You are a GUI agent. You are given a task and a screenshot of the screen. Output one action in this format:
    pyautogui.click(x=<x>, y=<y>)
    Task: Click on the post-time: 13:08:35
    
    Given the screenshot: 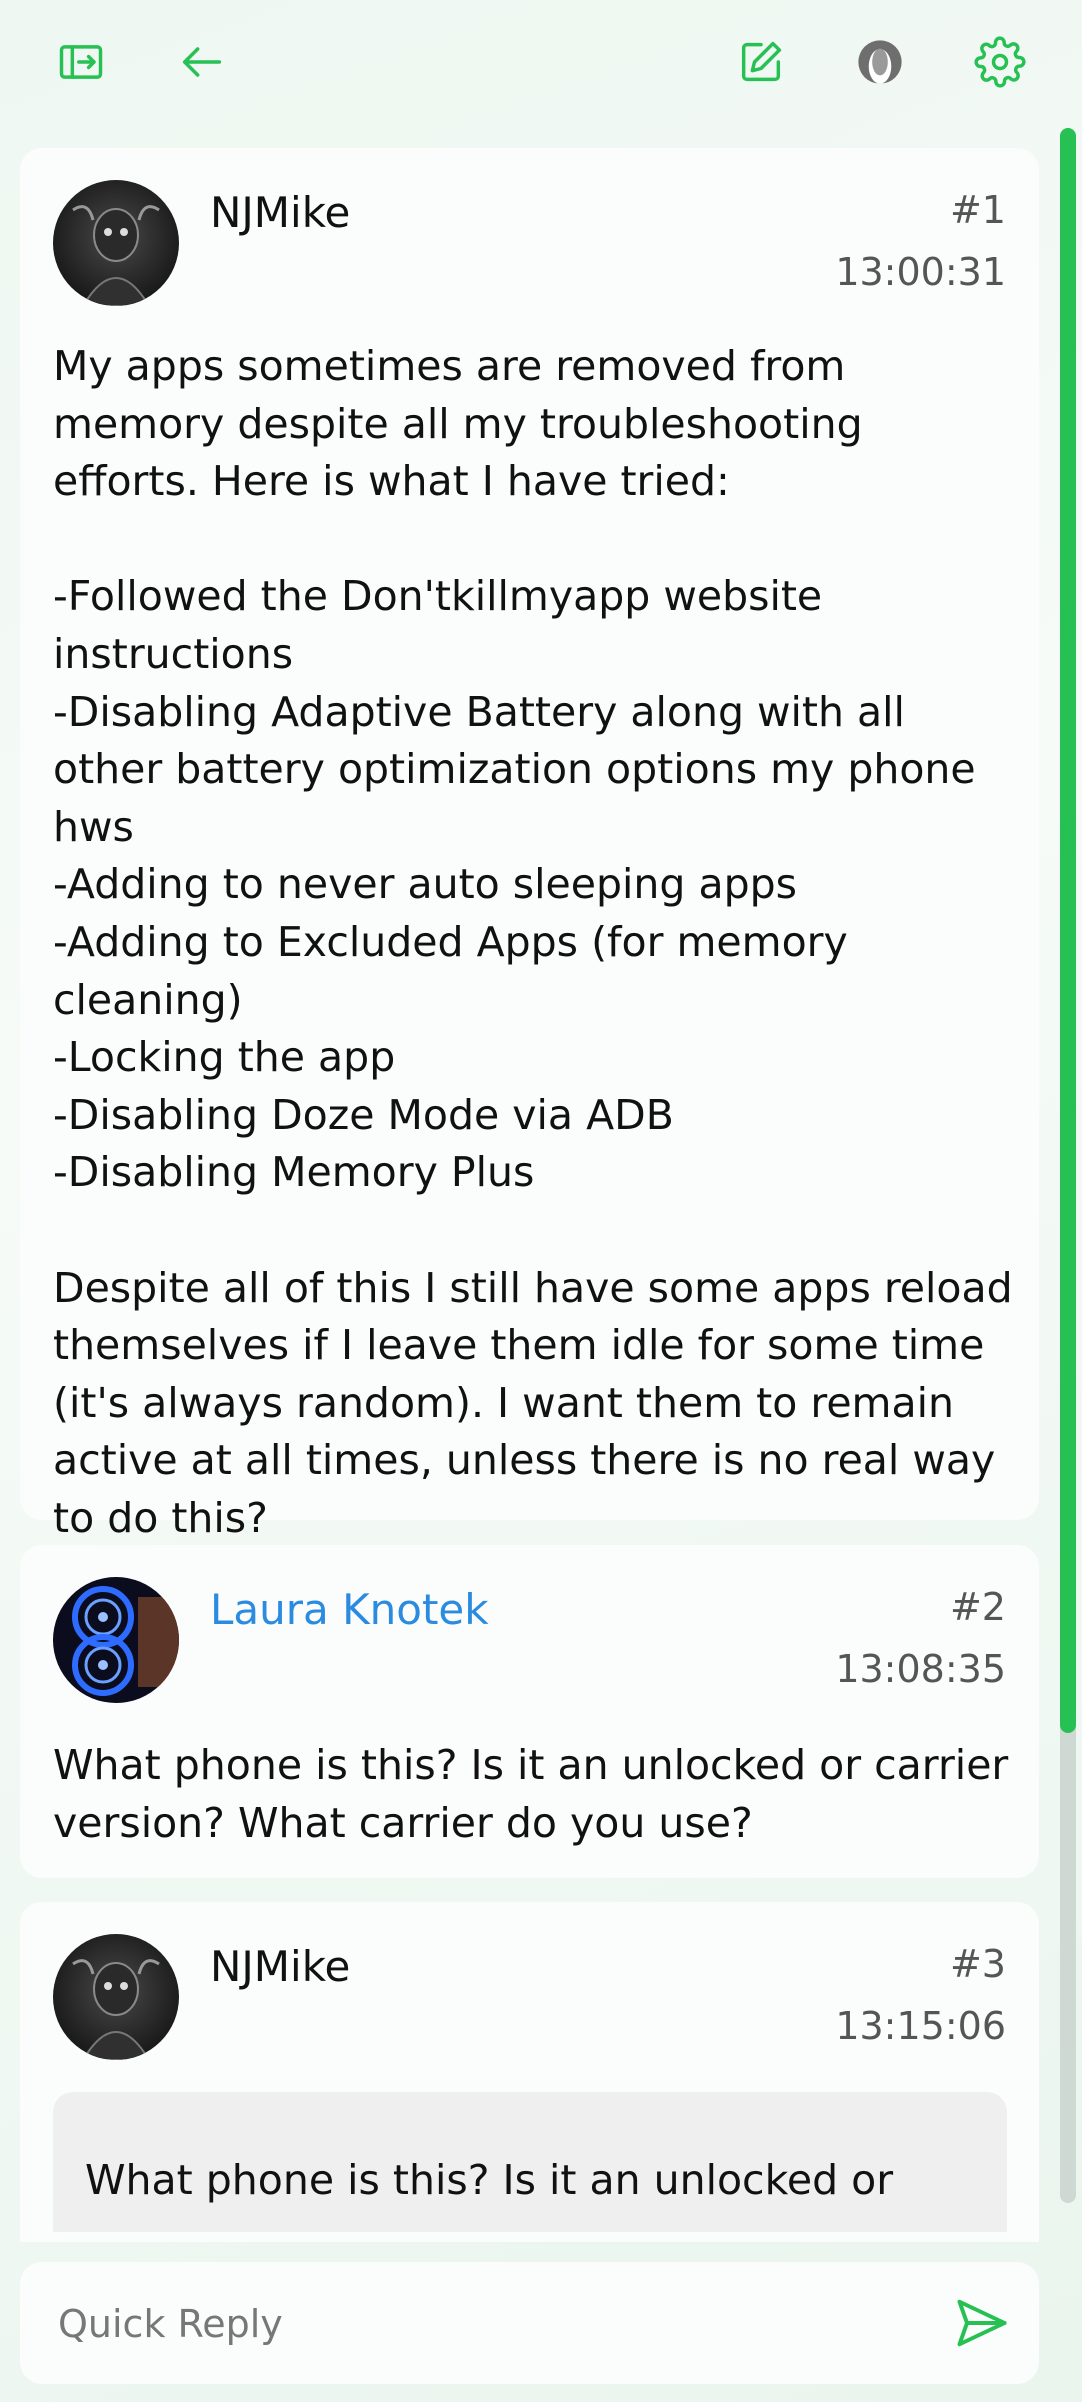 What is the action you would take?
    pyautogui.click(x=920, y=1669)
    